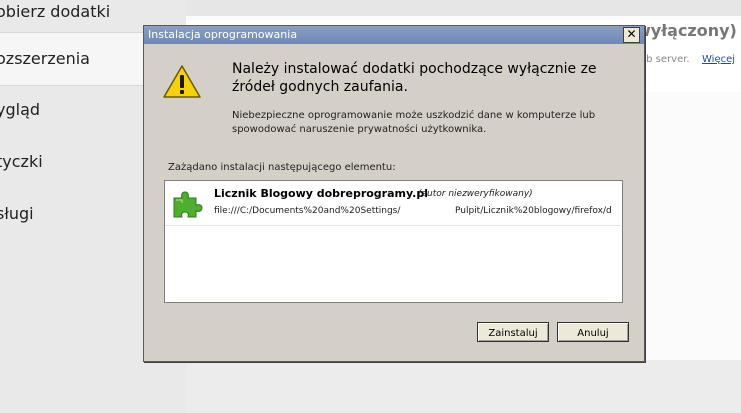 This screenshot has width=741, height=413. Describe the element at coordinates (188, 204) in the screenshot. I see `puzzle-icon` at that location.